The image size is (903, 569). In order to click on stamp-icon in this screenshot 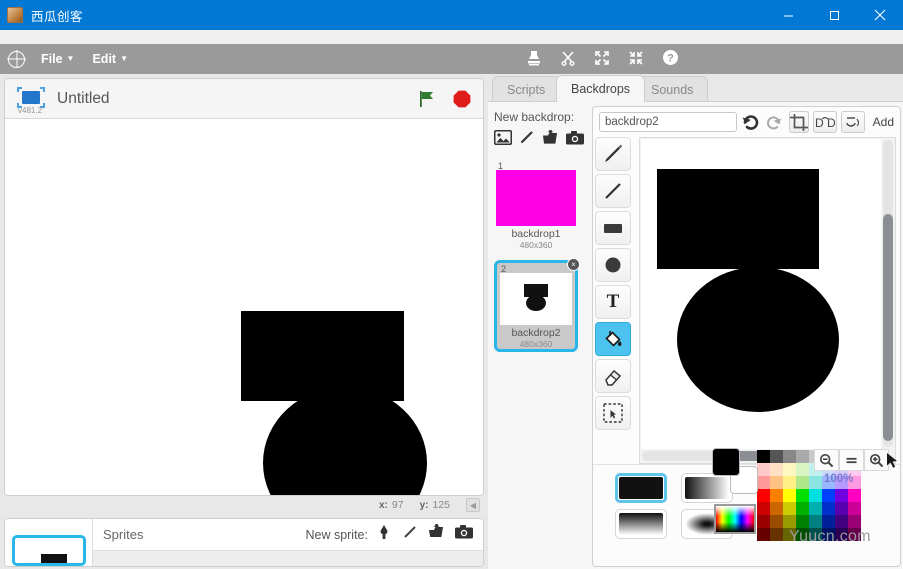, I will do `click(534, 59)`.